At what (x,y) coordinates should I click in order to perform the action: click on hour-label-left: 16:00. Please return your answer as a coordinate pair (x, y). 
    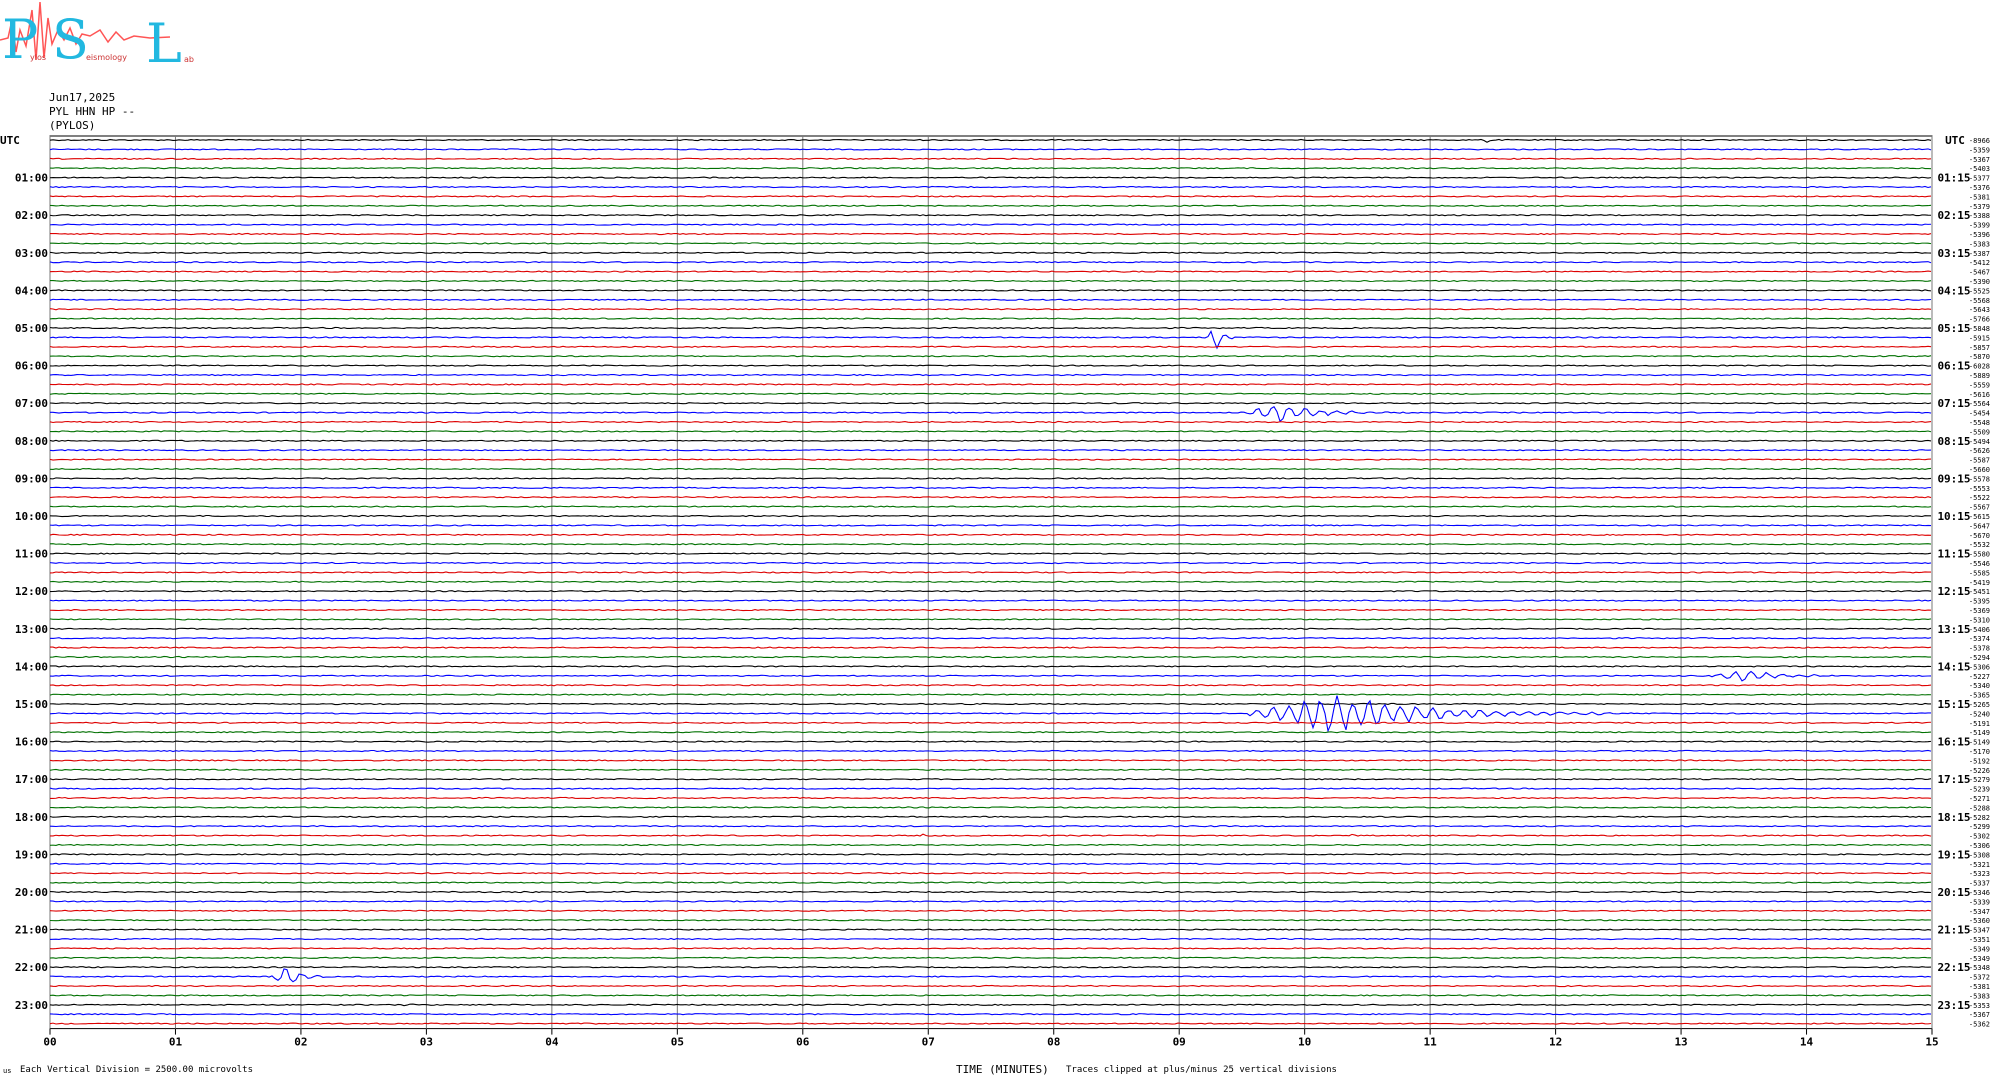
    Looking at the image, I should click on (31, 742).